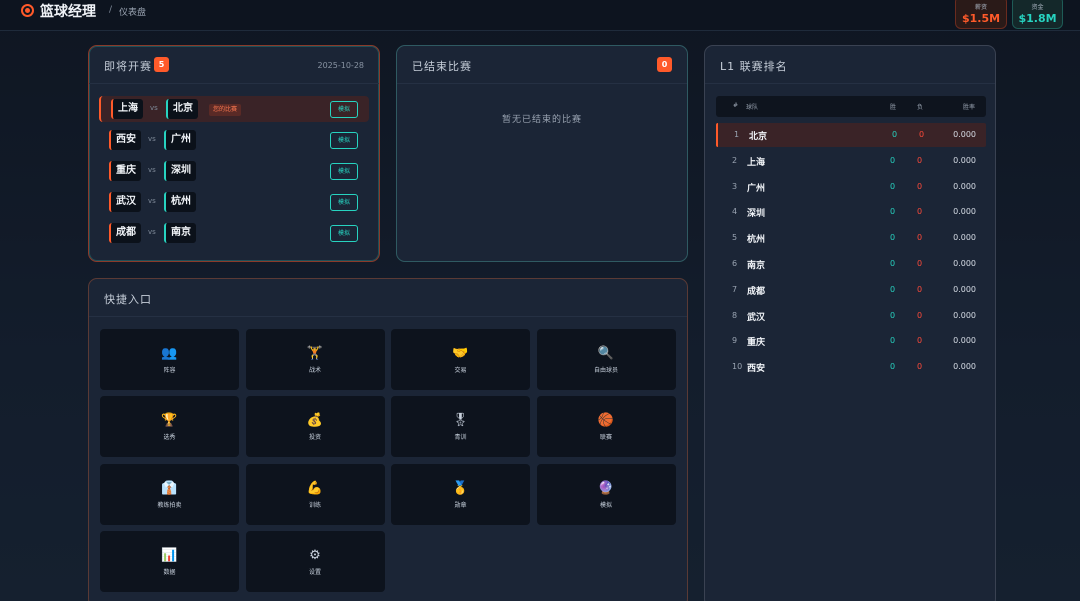 This screenshot has height=601, width=1080. What do you see at coordinates (980, 7) in the screenshot?
I see `salary-label: 薪资` at bounding box center [980, 7].